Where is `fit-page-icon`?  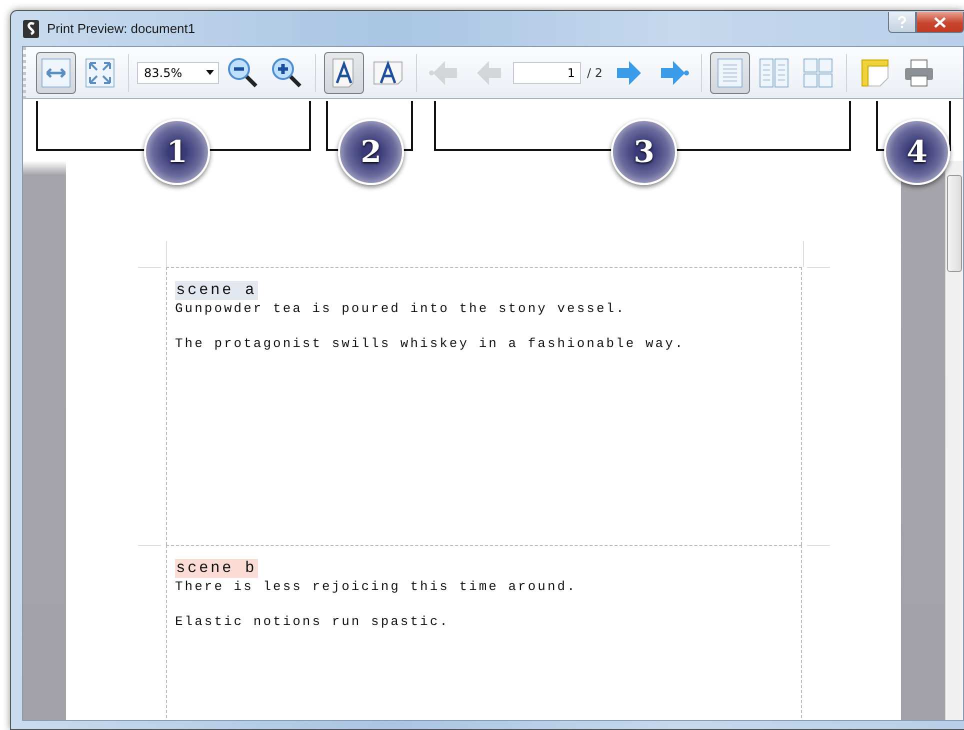
fit-page-icon is located at coordinates (100, 72).